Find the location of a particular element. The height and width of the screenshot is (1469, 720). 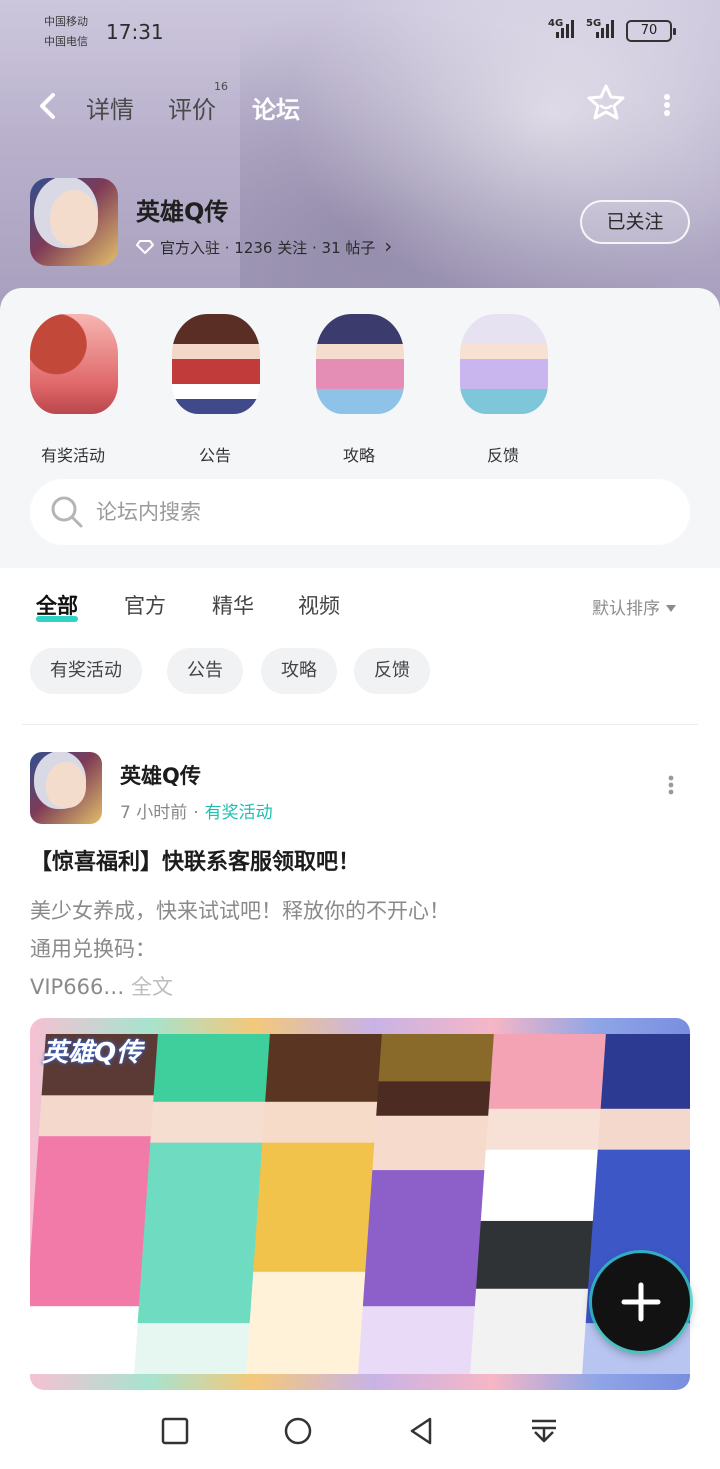

back-arrow-icon is located at coordinates (48, 106).